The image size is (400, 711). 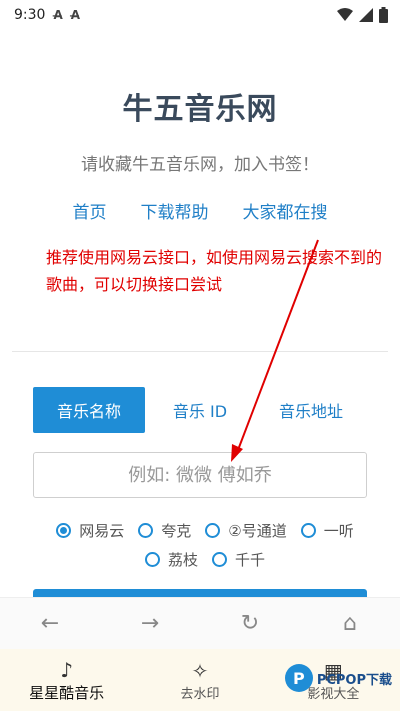 What do you see at coordinates (47, 15) in the screenshot?
I see `status-left: 9:30 A̶ A̶` at bounding box center [47, 15].